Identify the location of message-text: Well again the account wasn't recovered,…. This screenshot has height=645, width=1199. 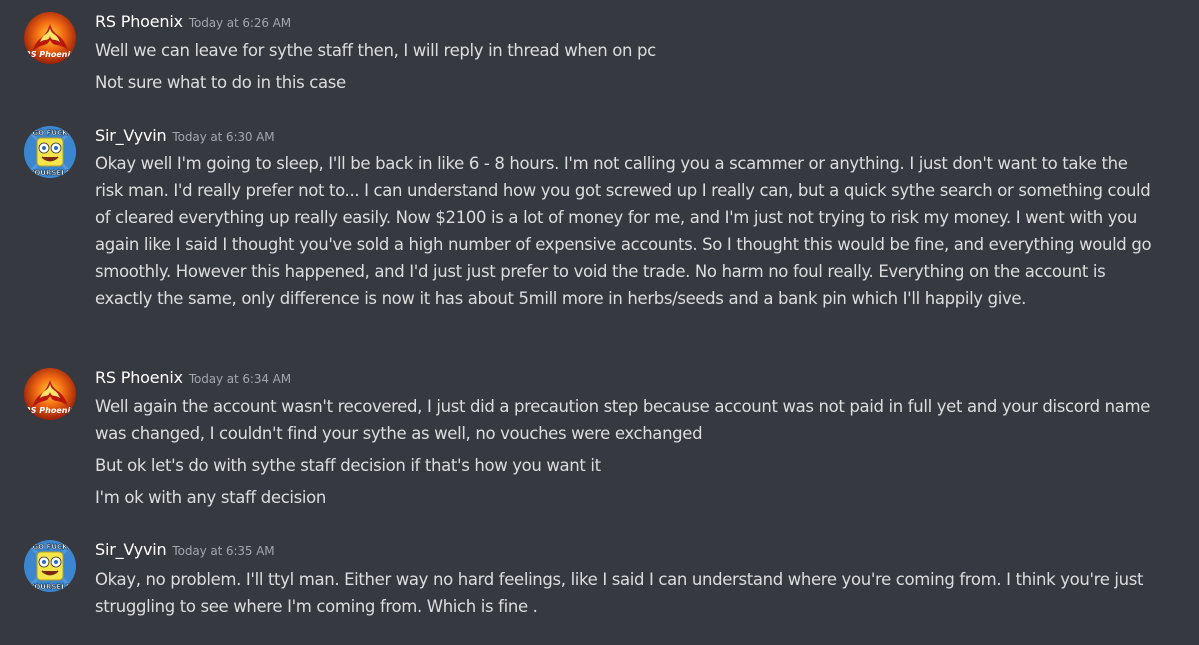
(623, 420).